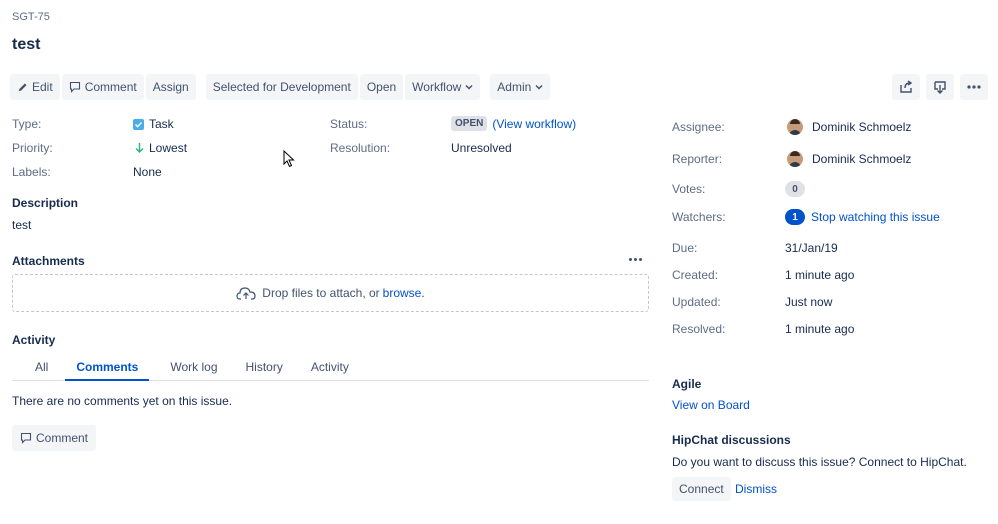 The width and height of the screenshot is (998, 524). Describe the element at coordinates (696, 302) in the screenshot. I see `updated-label: Updated:` at that location.